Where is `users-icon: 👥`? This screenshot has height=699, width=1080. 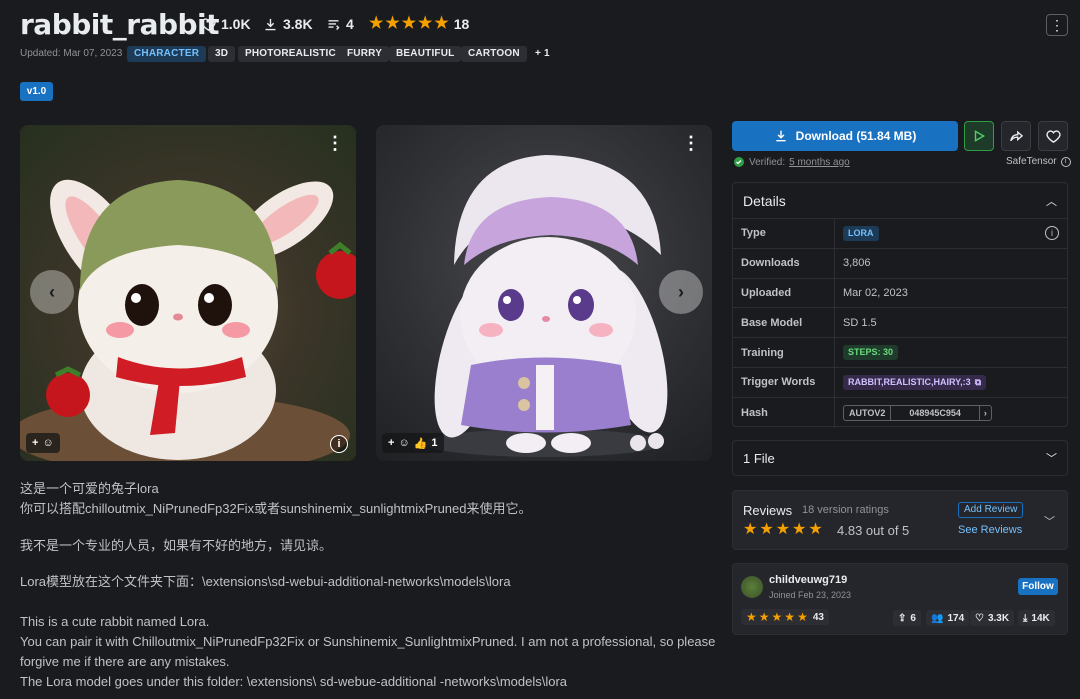
users-icon: 👥 is located at coordinates (937, 618).